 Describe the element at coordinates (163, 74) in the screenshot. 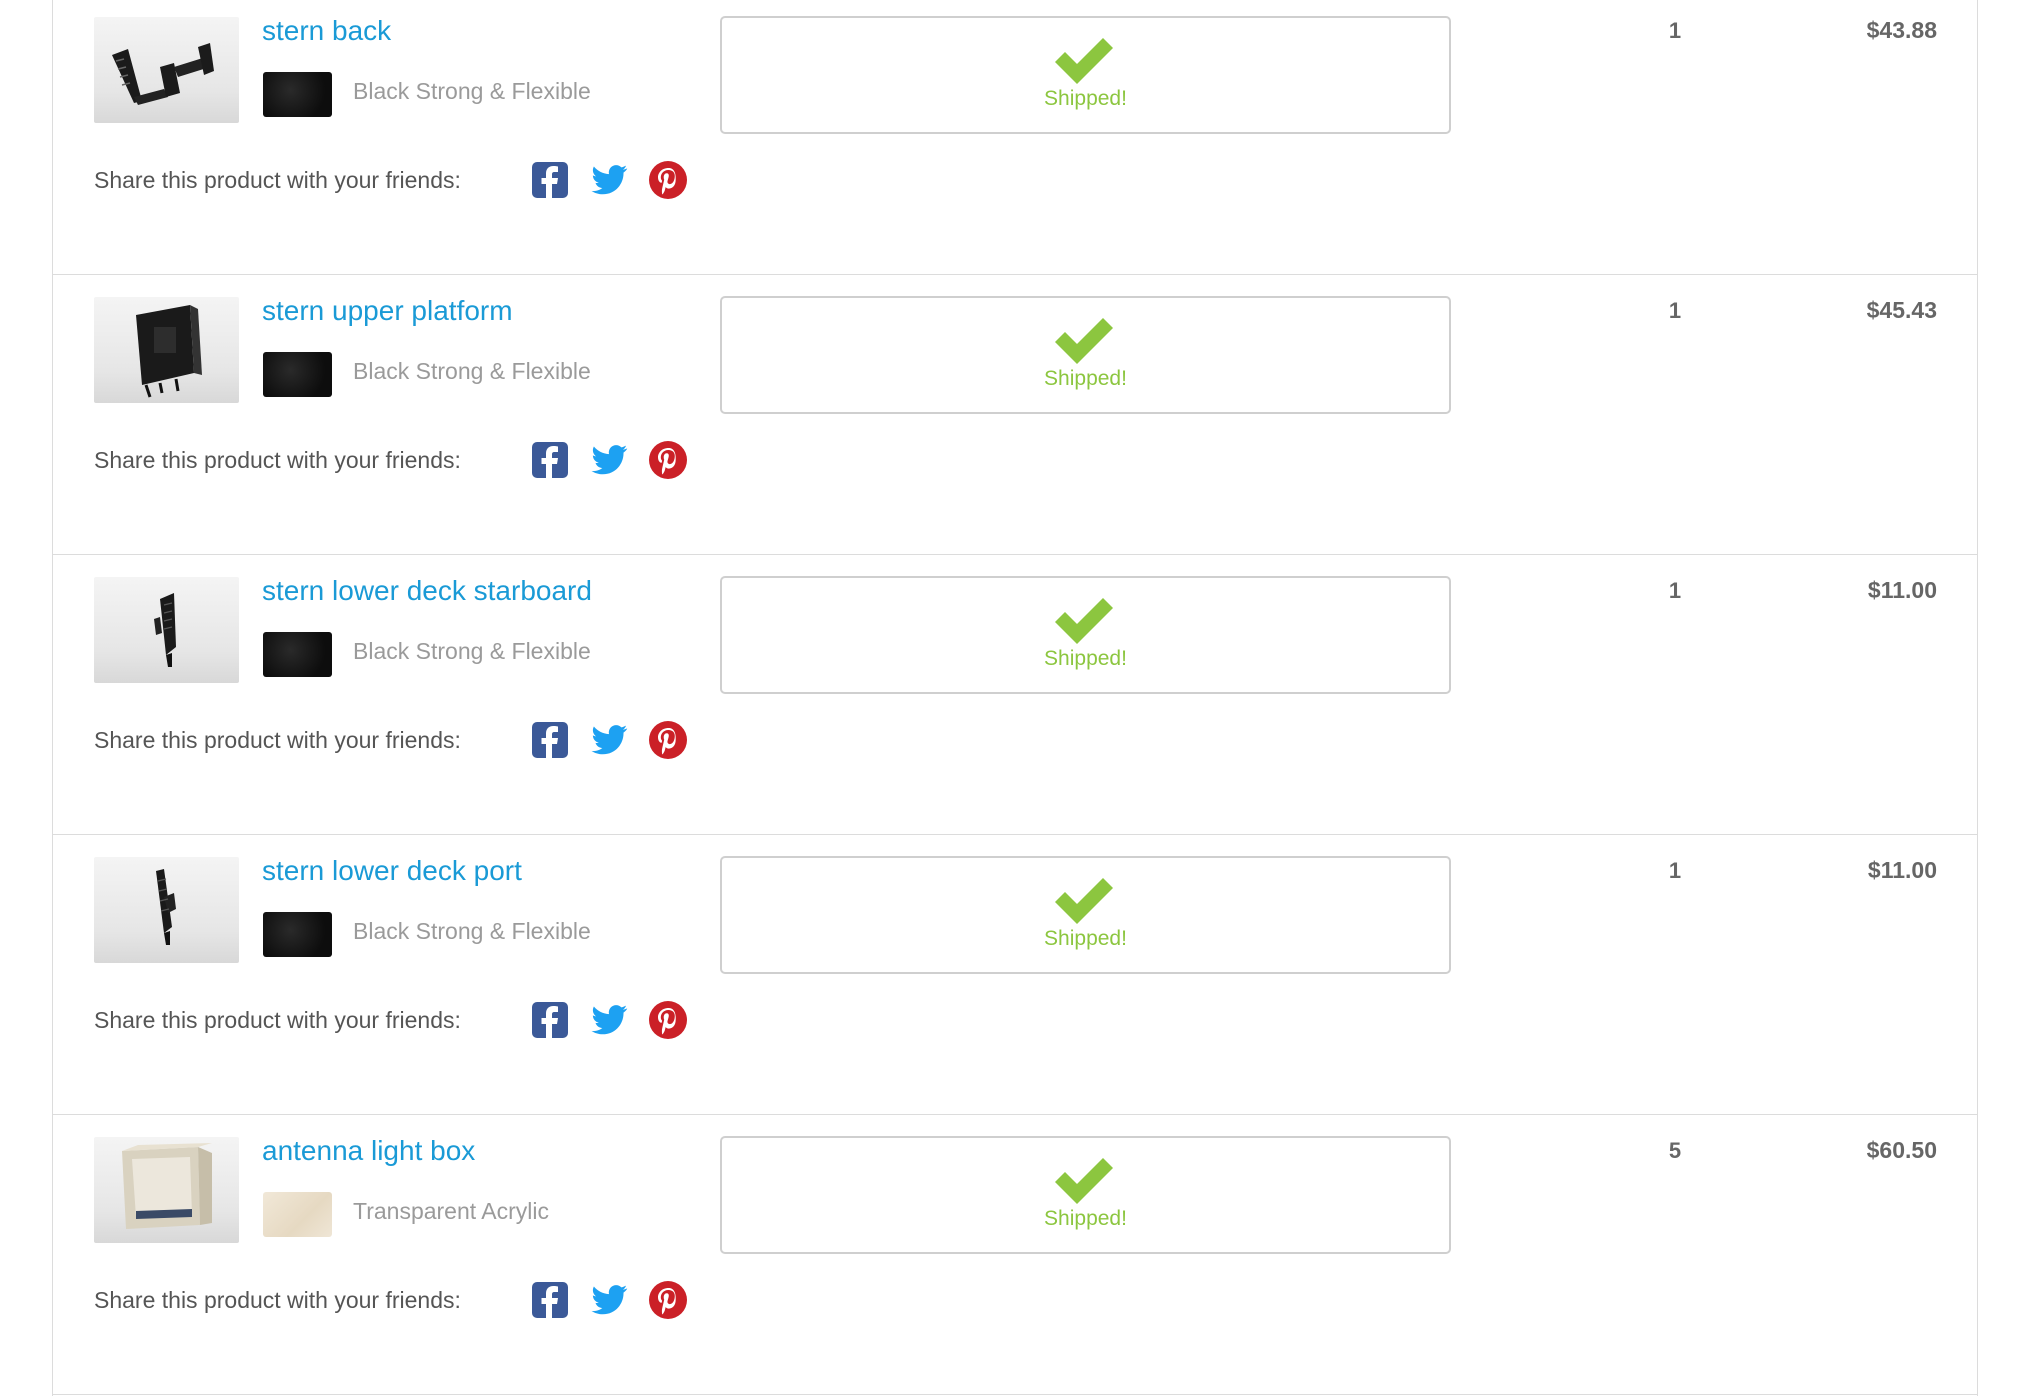

I see `stern-back-part-icon` at that location.